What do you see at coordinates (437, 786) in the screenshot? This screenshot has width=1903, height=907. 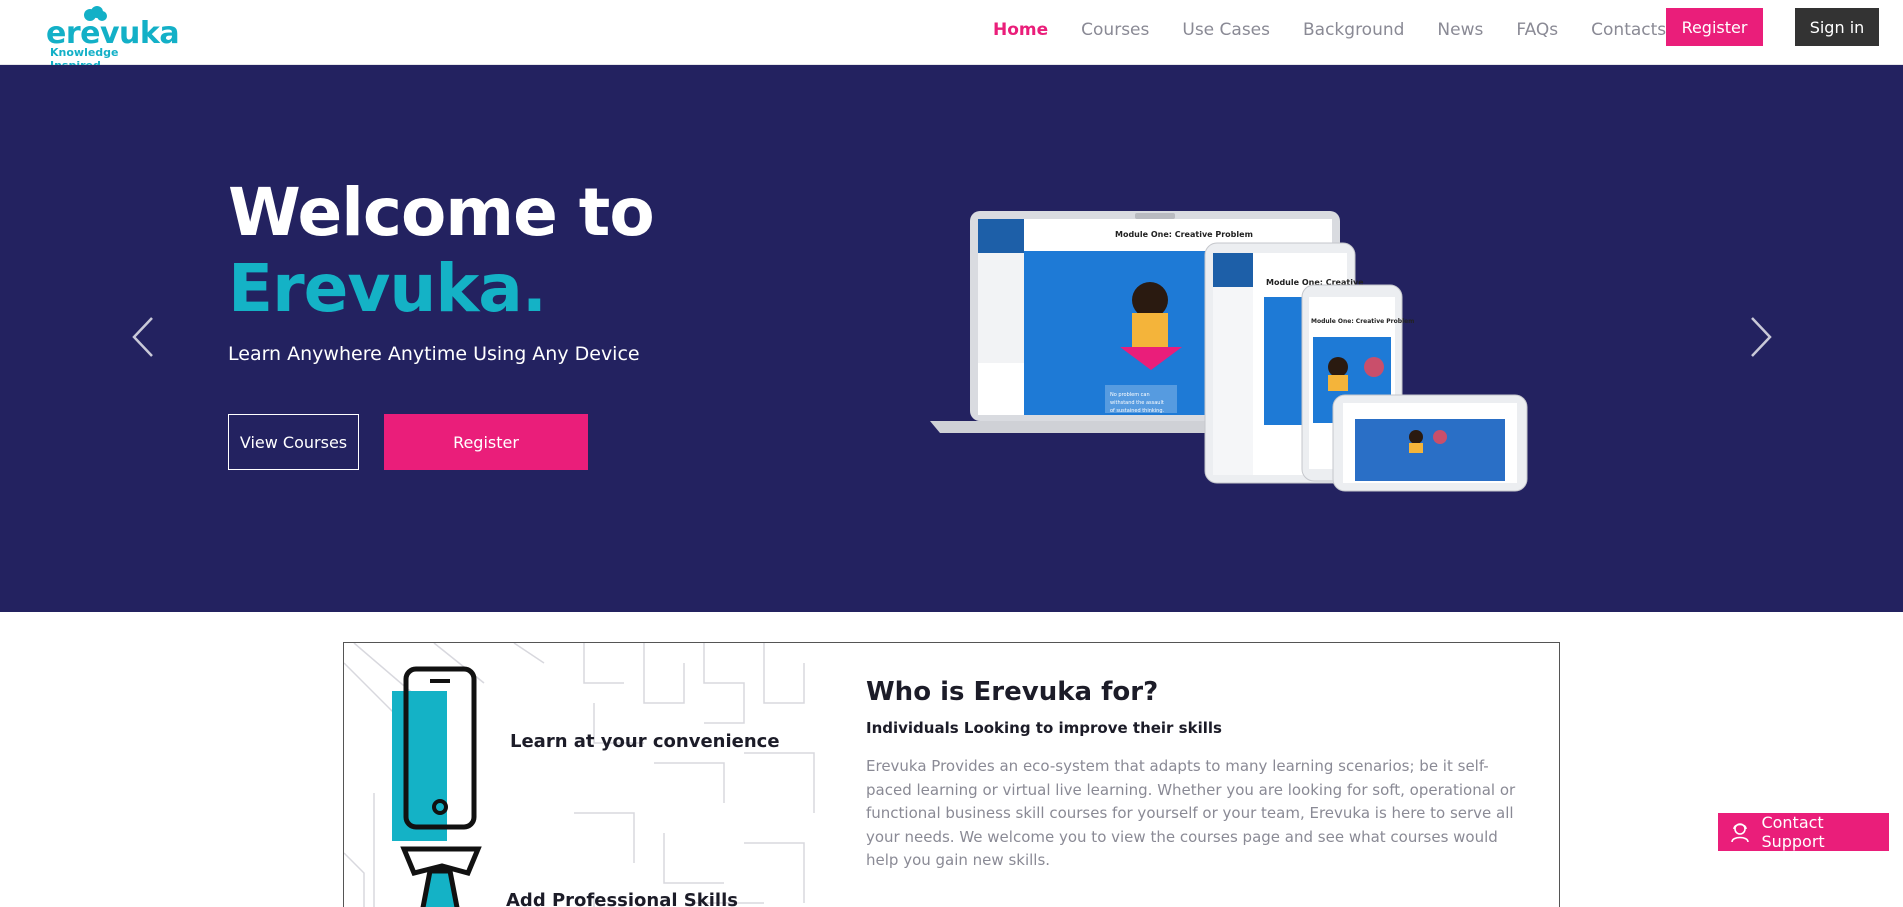 I see `smartphone-icon` at bounding box center [437, 786].